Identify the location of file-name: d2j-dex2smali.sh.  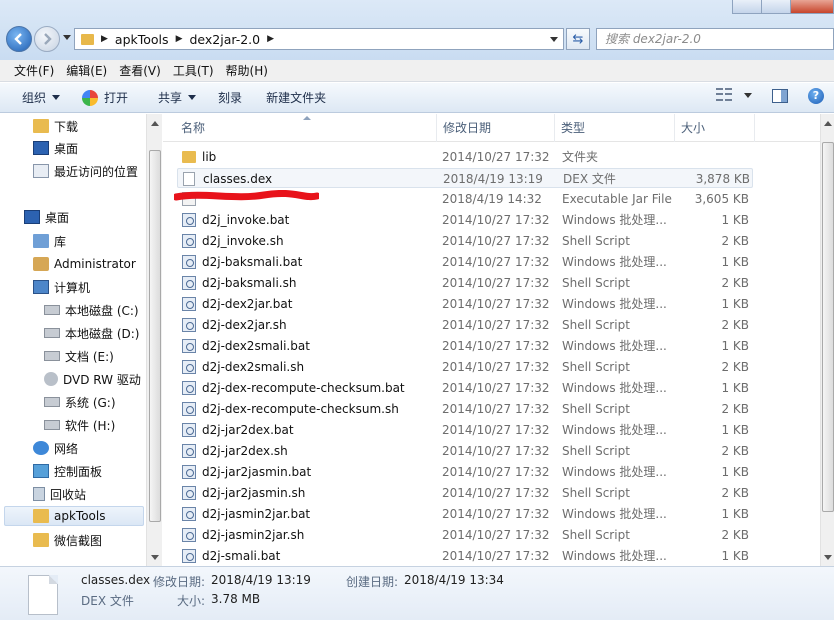
(253, 367).